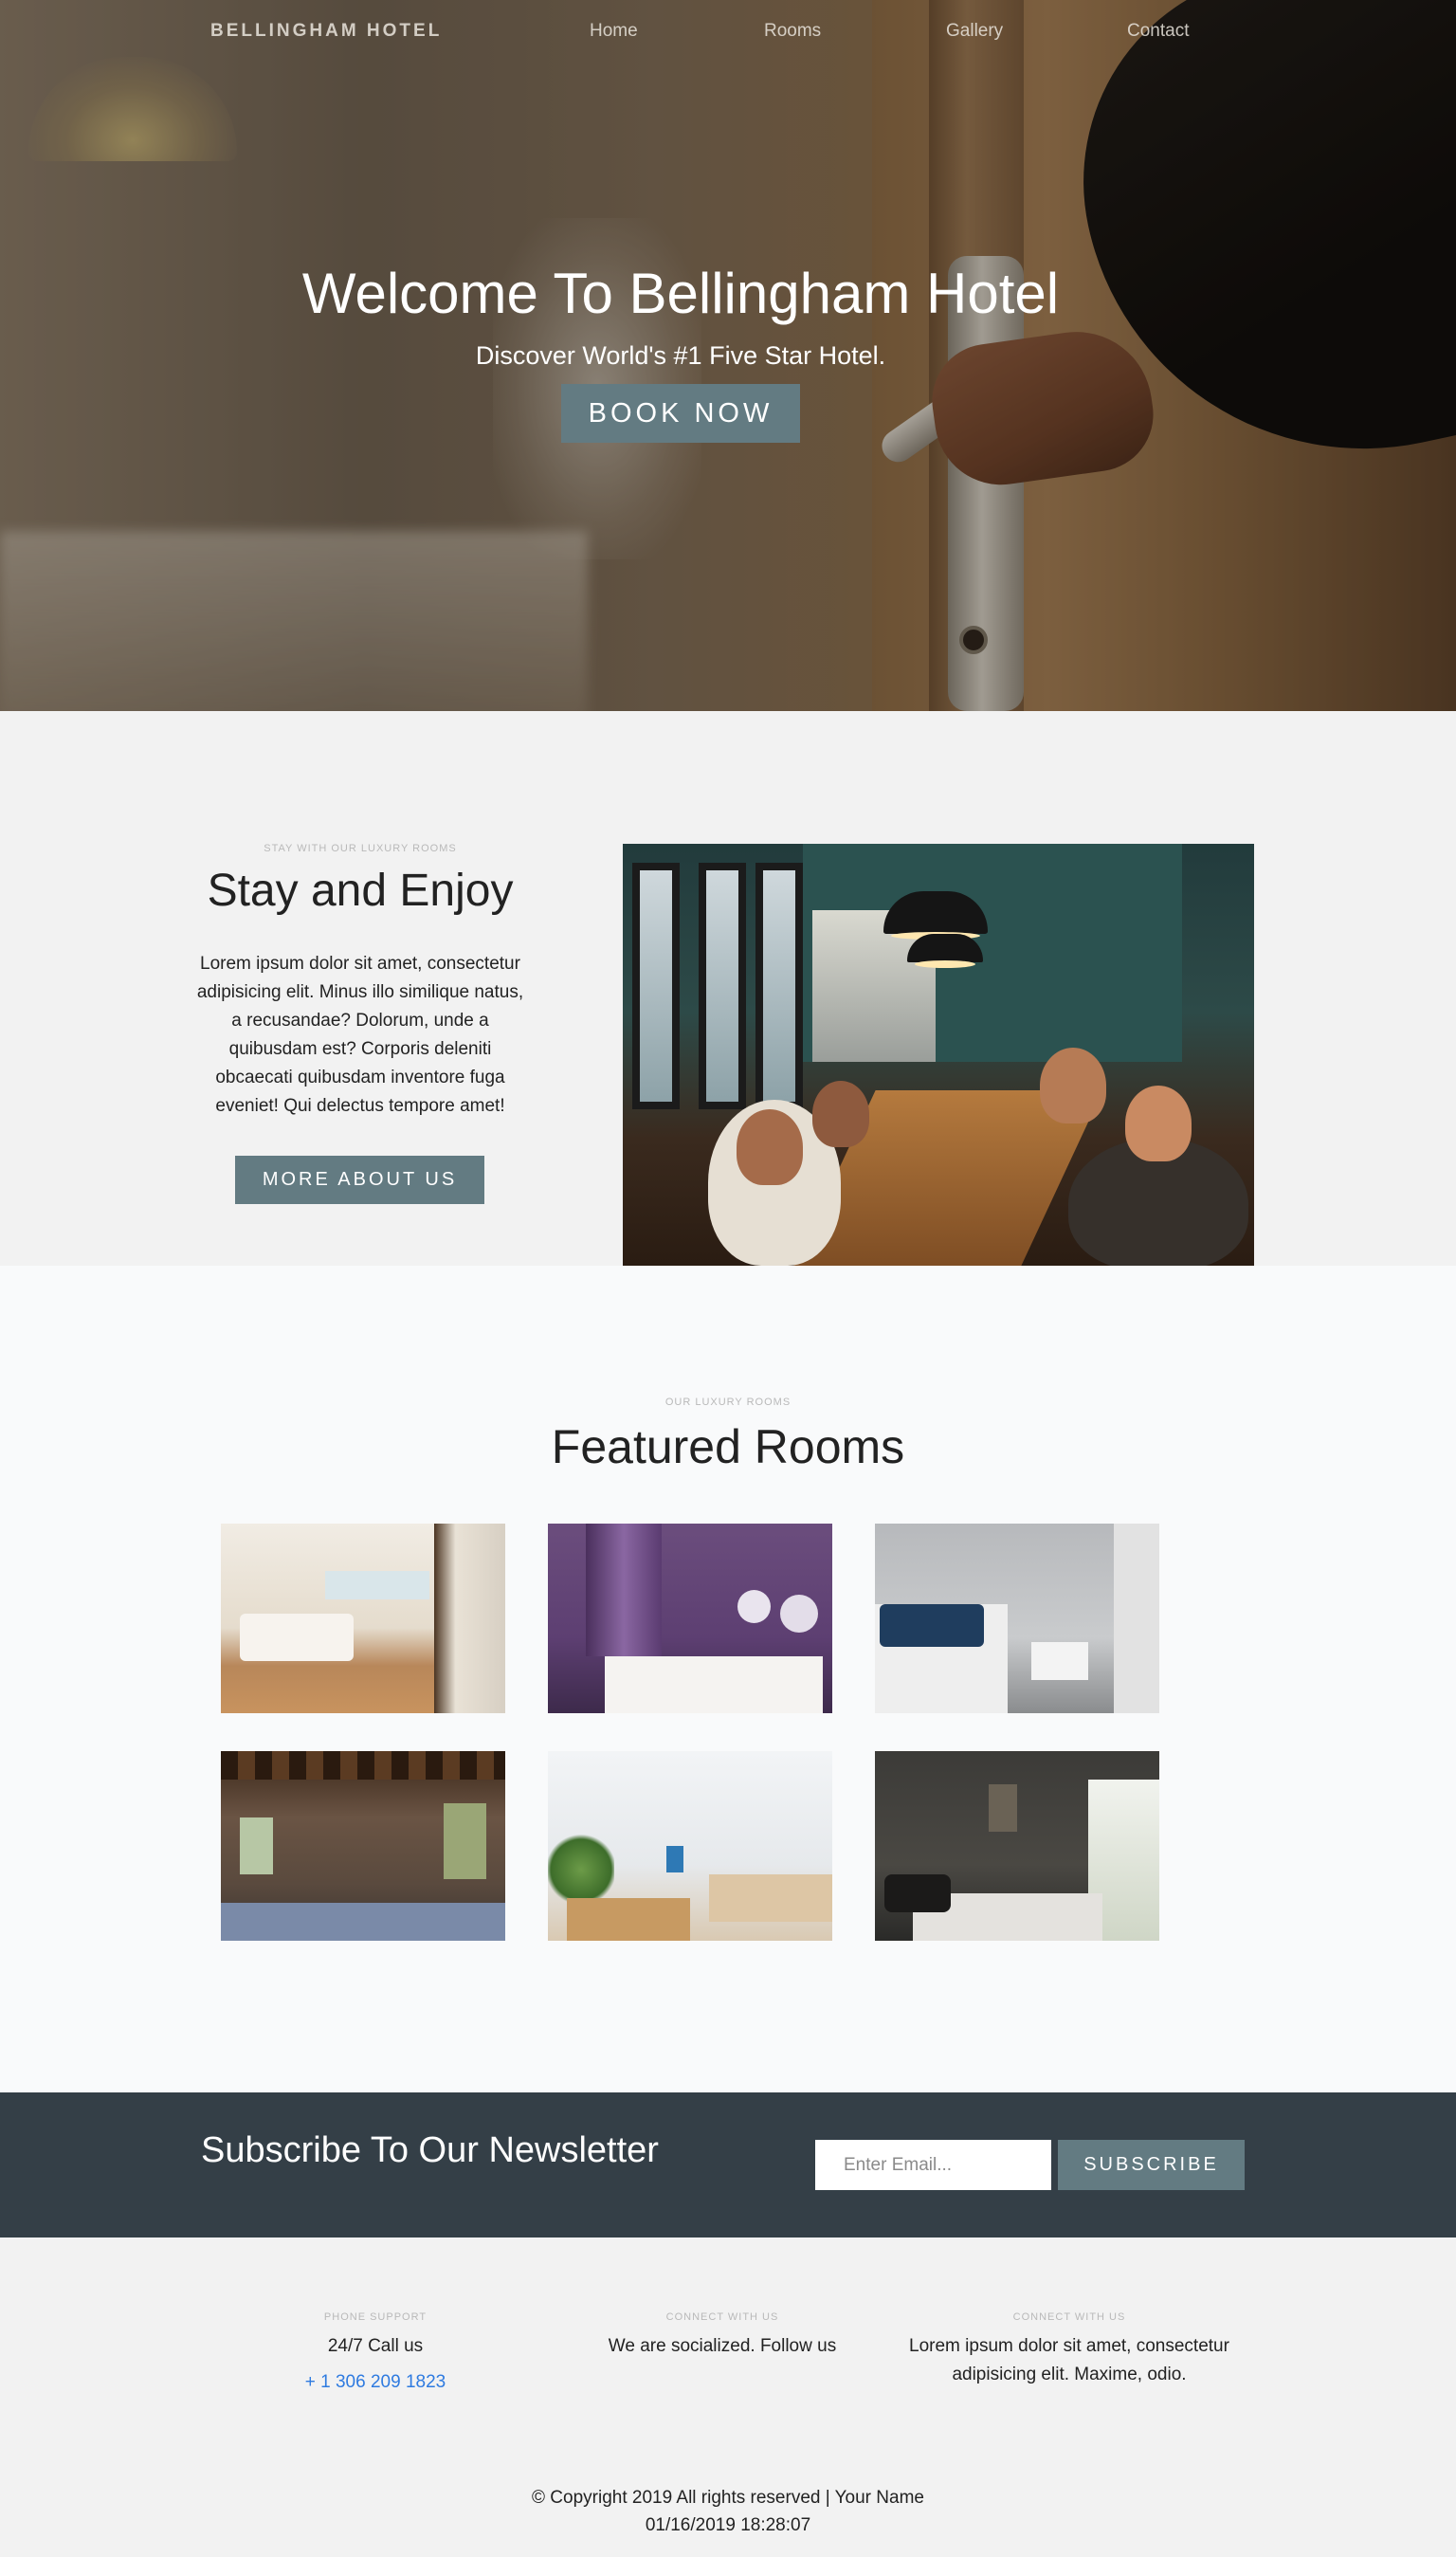 This screenshot has height=2557, width=1456. What do you see at coordinates (728, 2164) in the screenshot?
I see `newsletter-section: Subscribe To Our Newsletter SUBSCRIBE` at bounding box center [728, 2164].